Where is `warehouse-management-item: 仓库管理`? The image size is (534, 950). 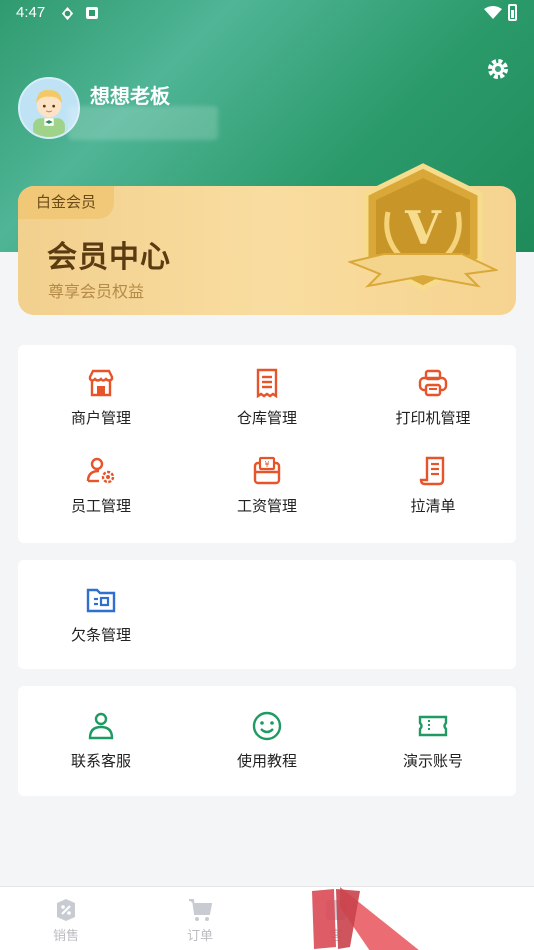 warehouse-management-item: 仓库管理 is located at coordinates (267, 407).